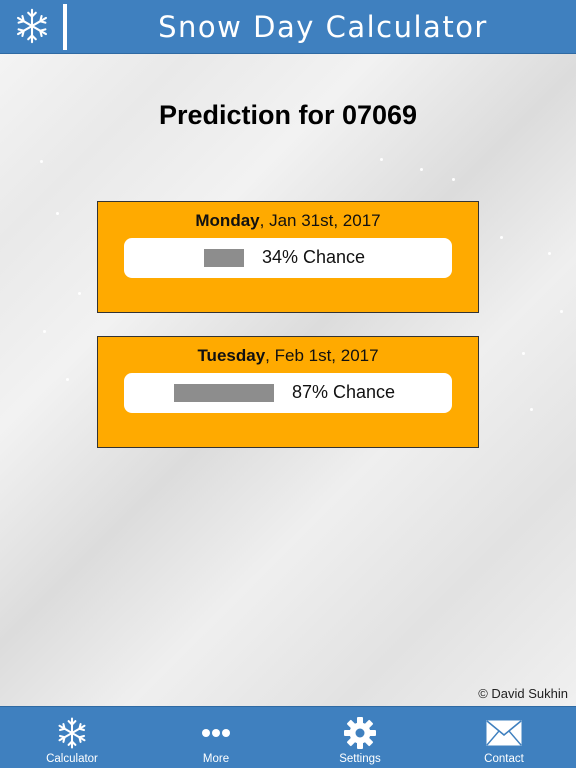 The image size is (576, 768). I want to click on chance-box: 87% Chance, so click(288, 393).